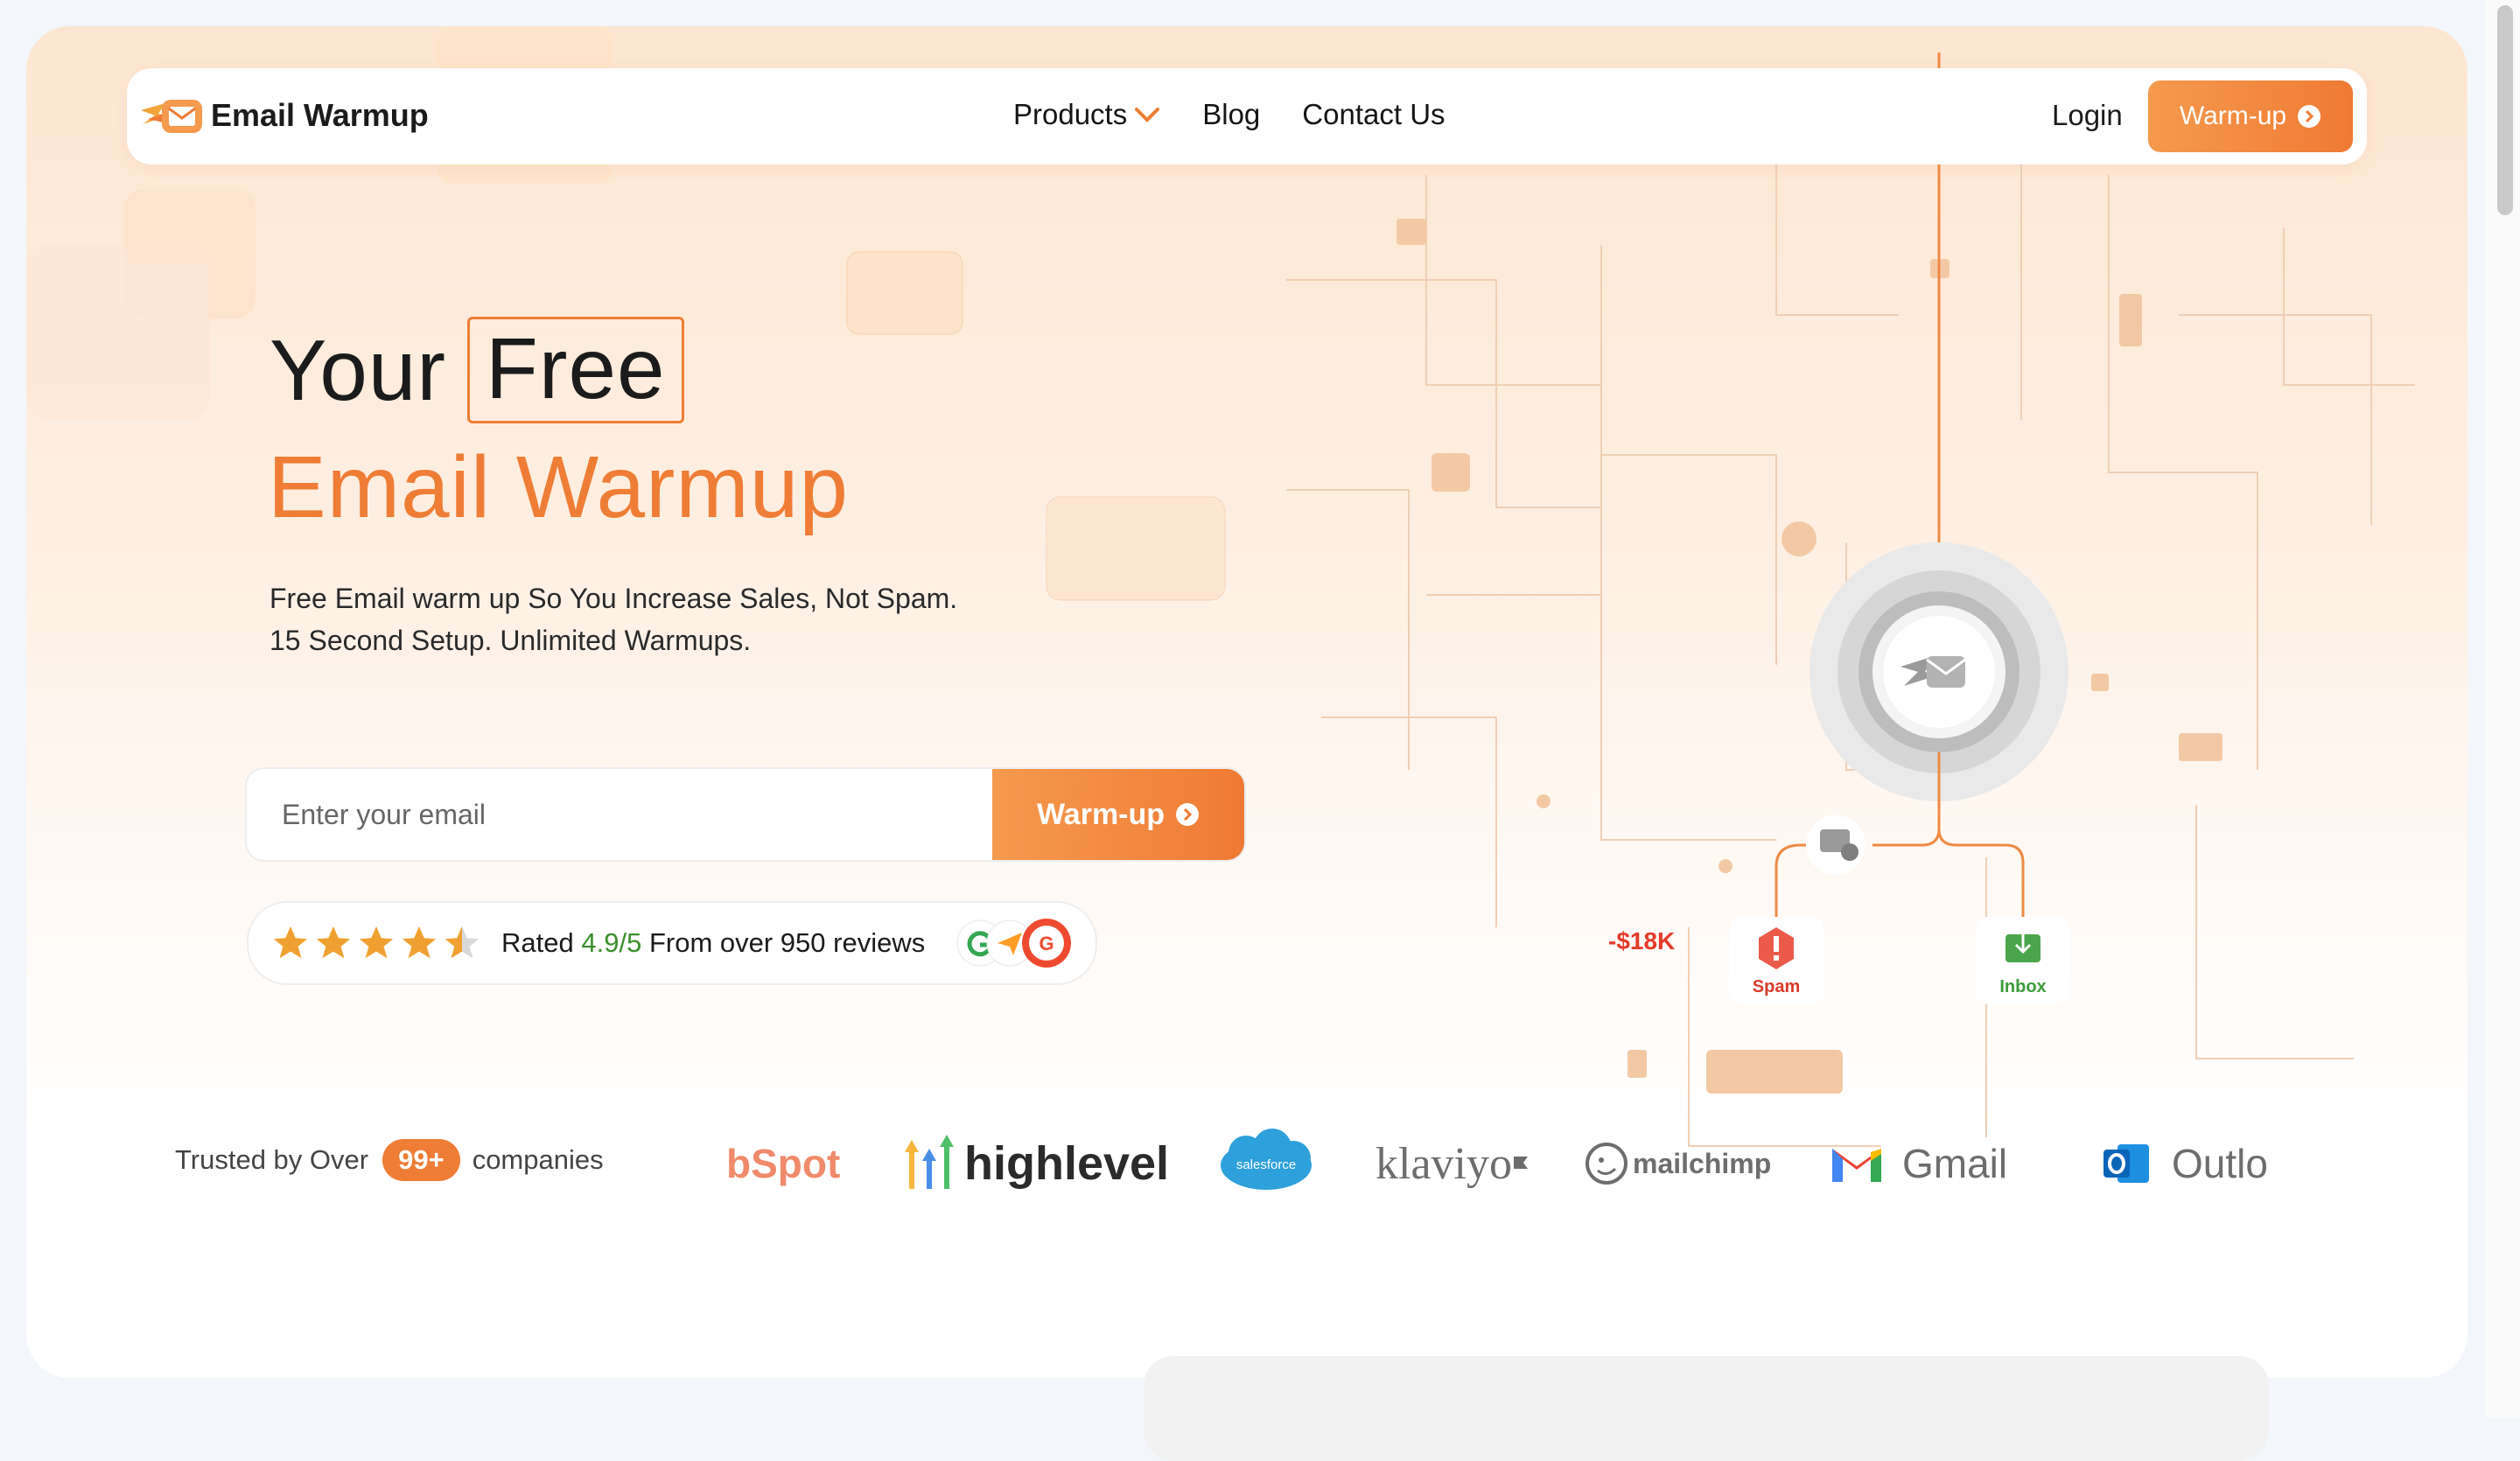  Describe the element at coordinates (2126, 1163) in the screenshot. I see `outlook-icon` at that location.